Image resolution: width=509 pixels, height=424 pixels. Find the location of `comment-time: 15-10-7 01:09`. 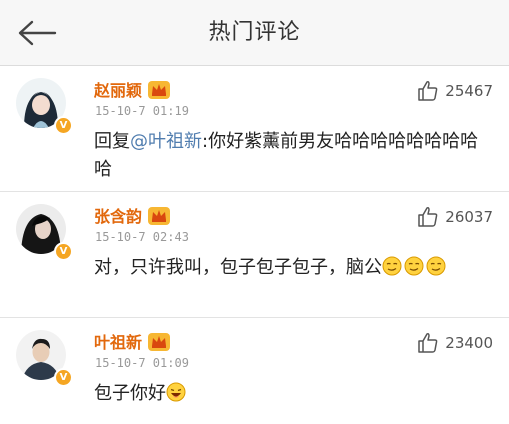

comment-time: 15-10-7 01:09 is located at coordinates (142, 363).